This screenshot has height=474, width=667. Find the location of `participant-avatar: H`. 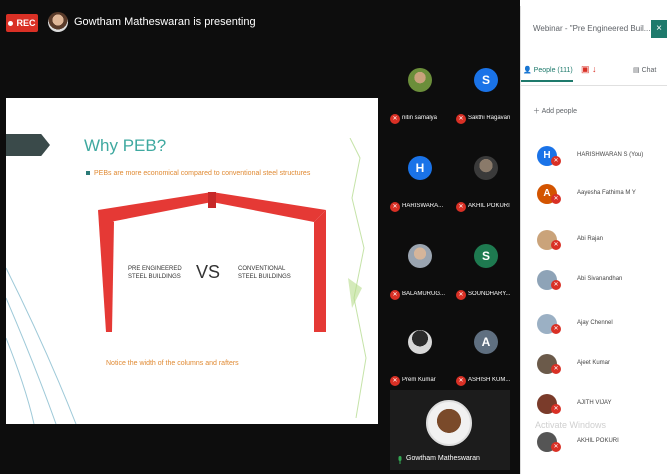

participant-avatar: H is located at coordinates (420, 168).